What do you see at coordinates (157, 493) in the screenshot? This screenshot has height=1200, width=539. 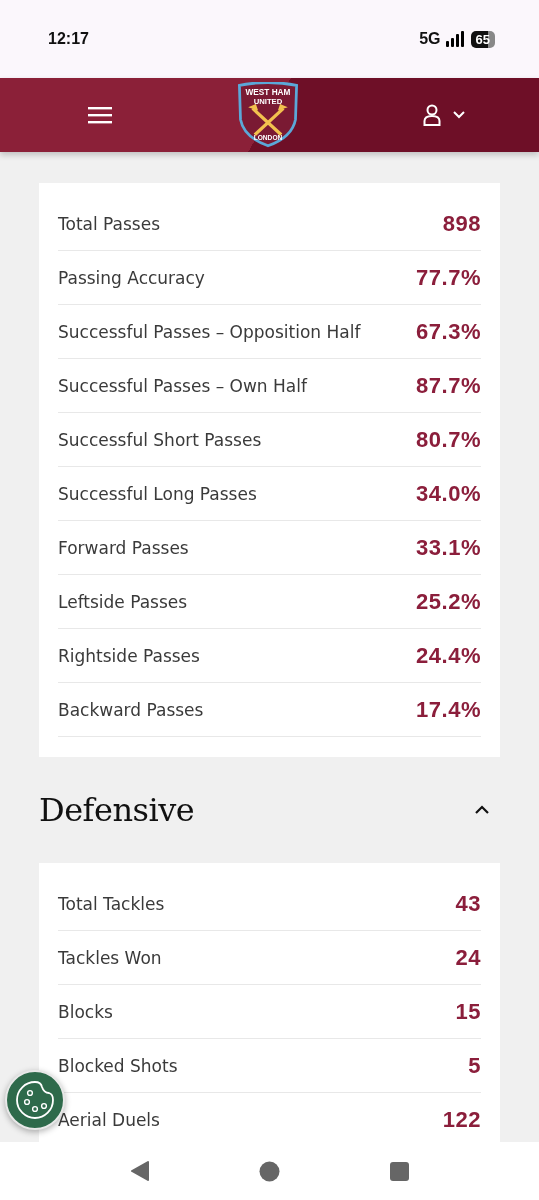 I see `stat-label: Successful Long Passes` at bounding box center [157, 493].